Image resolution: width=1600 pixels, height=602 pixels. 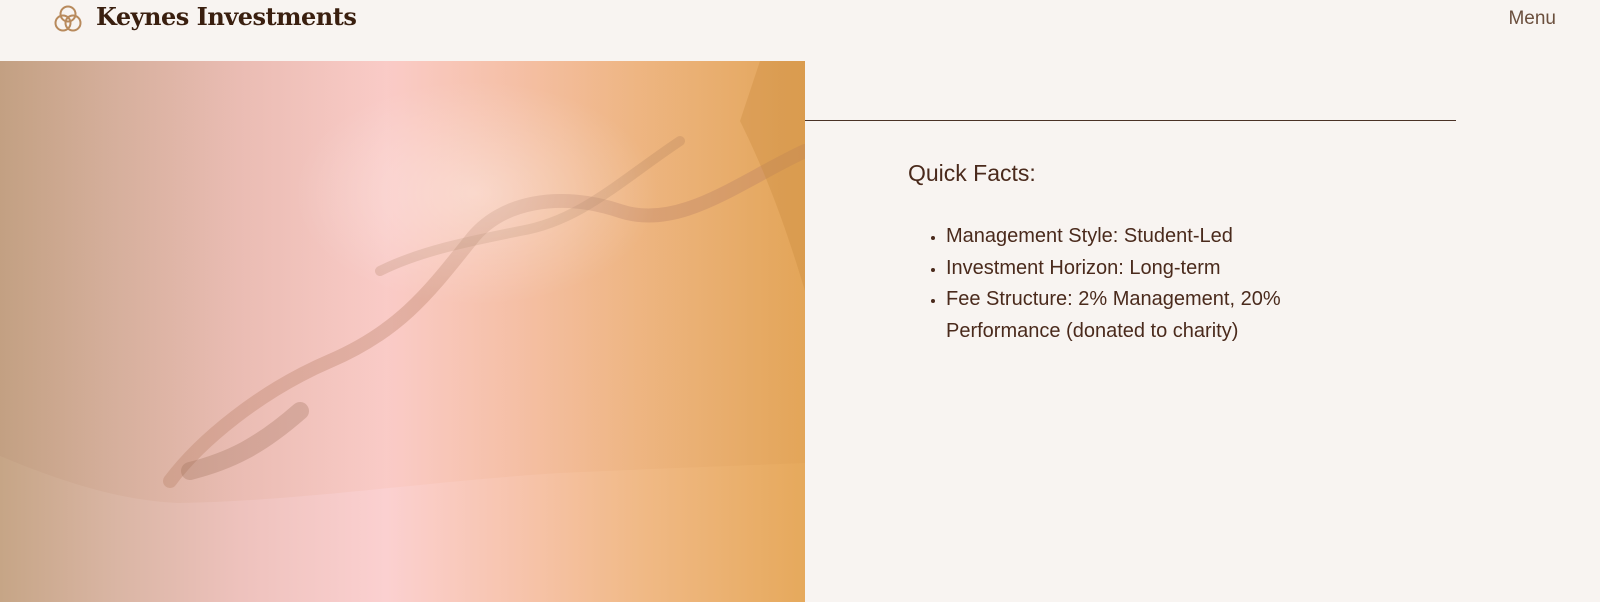 What do you see at coordinates (972, 173) in the screenshot?
I see `quick-facts-heading: Quick Facts:` at bounding box center [972, 173].